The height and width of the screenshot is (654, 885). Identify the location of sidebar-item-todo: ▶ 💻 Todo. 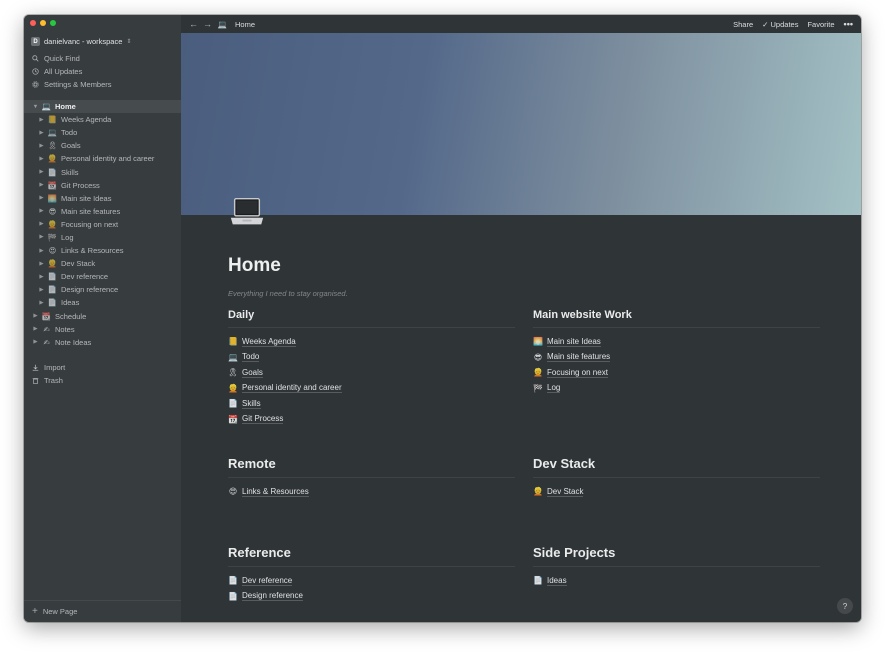
(102, 132).